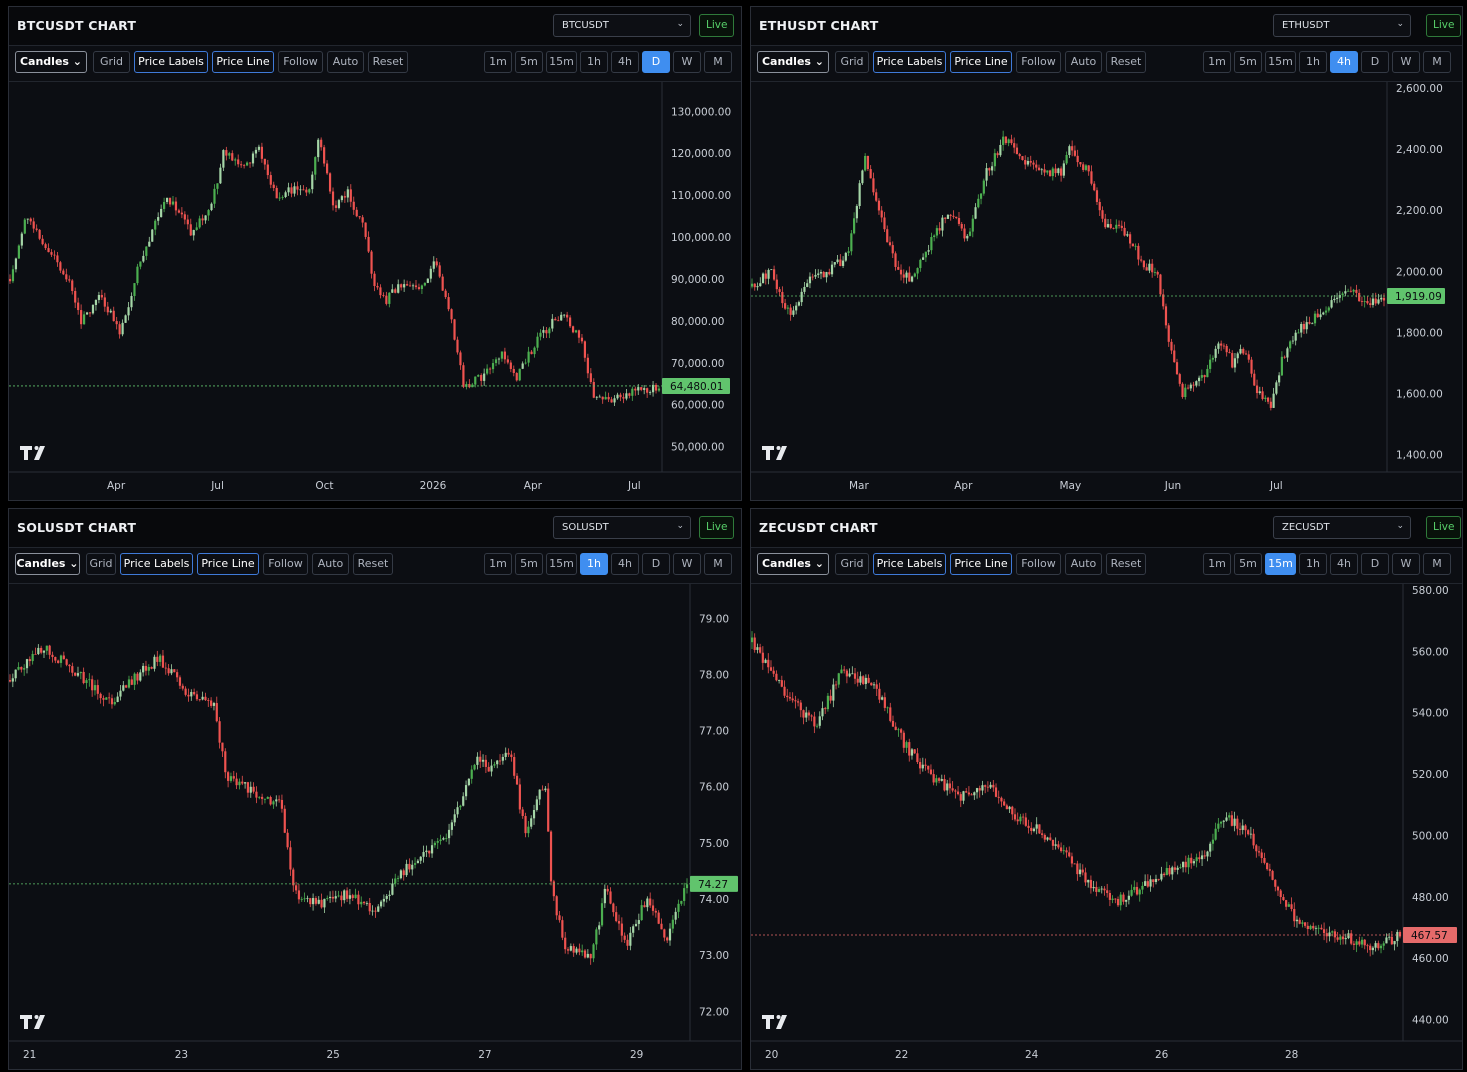  Describe the element at coordinates (1342, 527) in the screenshot. I see `symbol-select: ZECUSDT ⌄` at that location.